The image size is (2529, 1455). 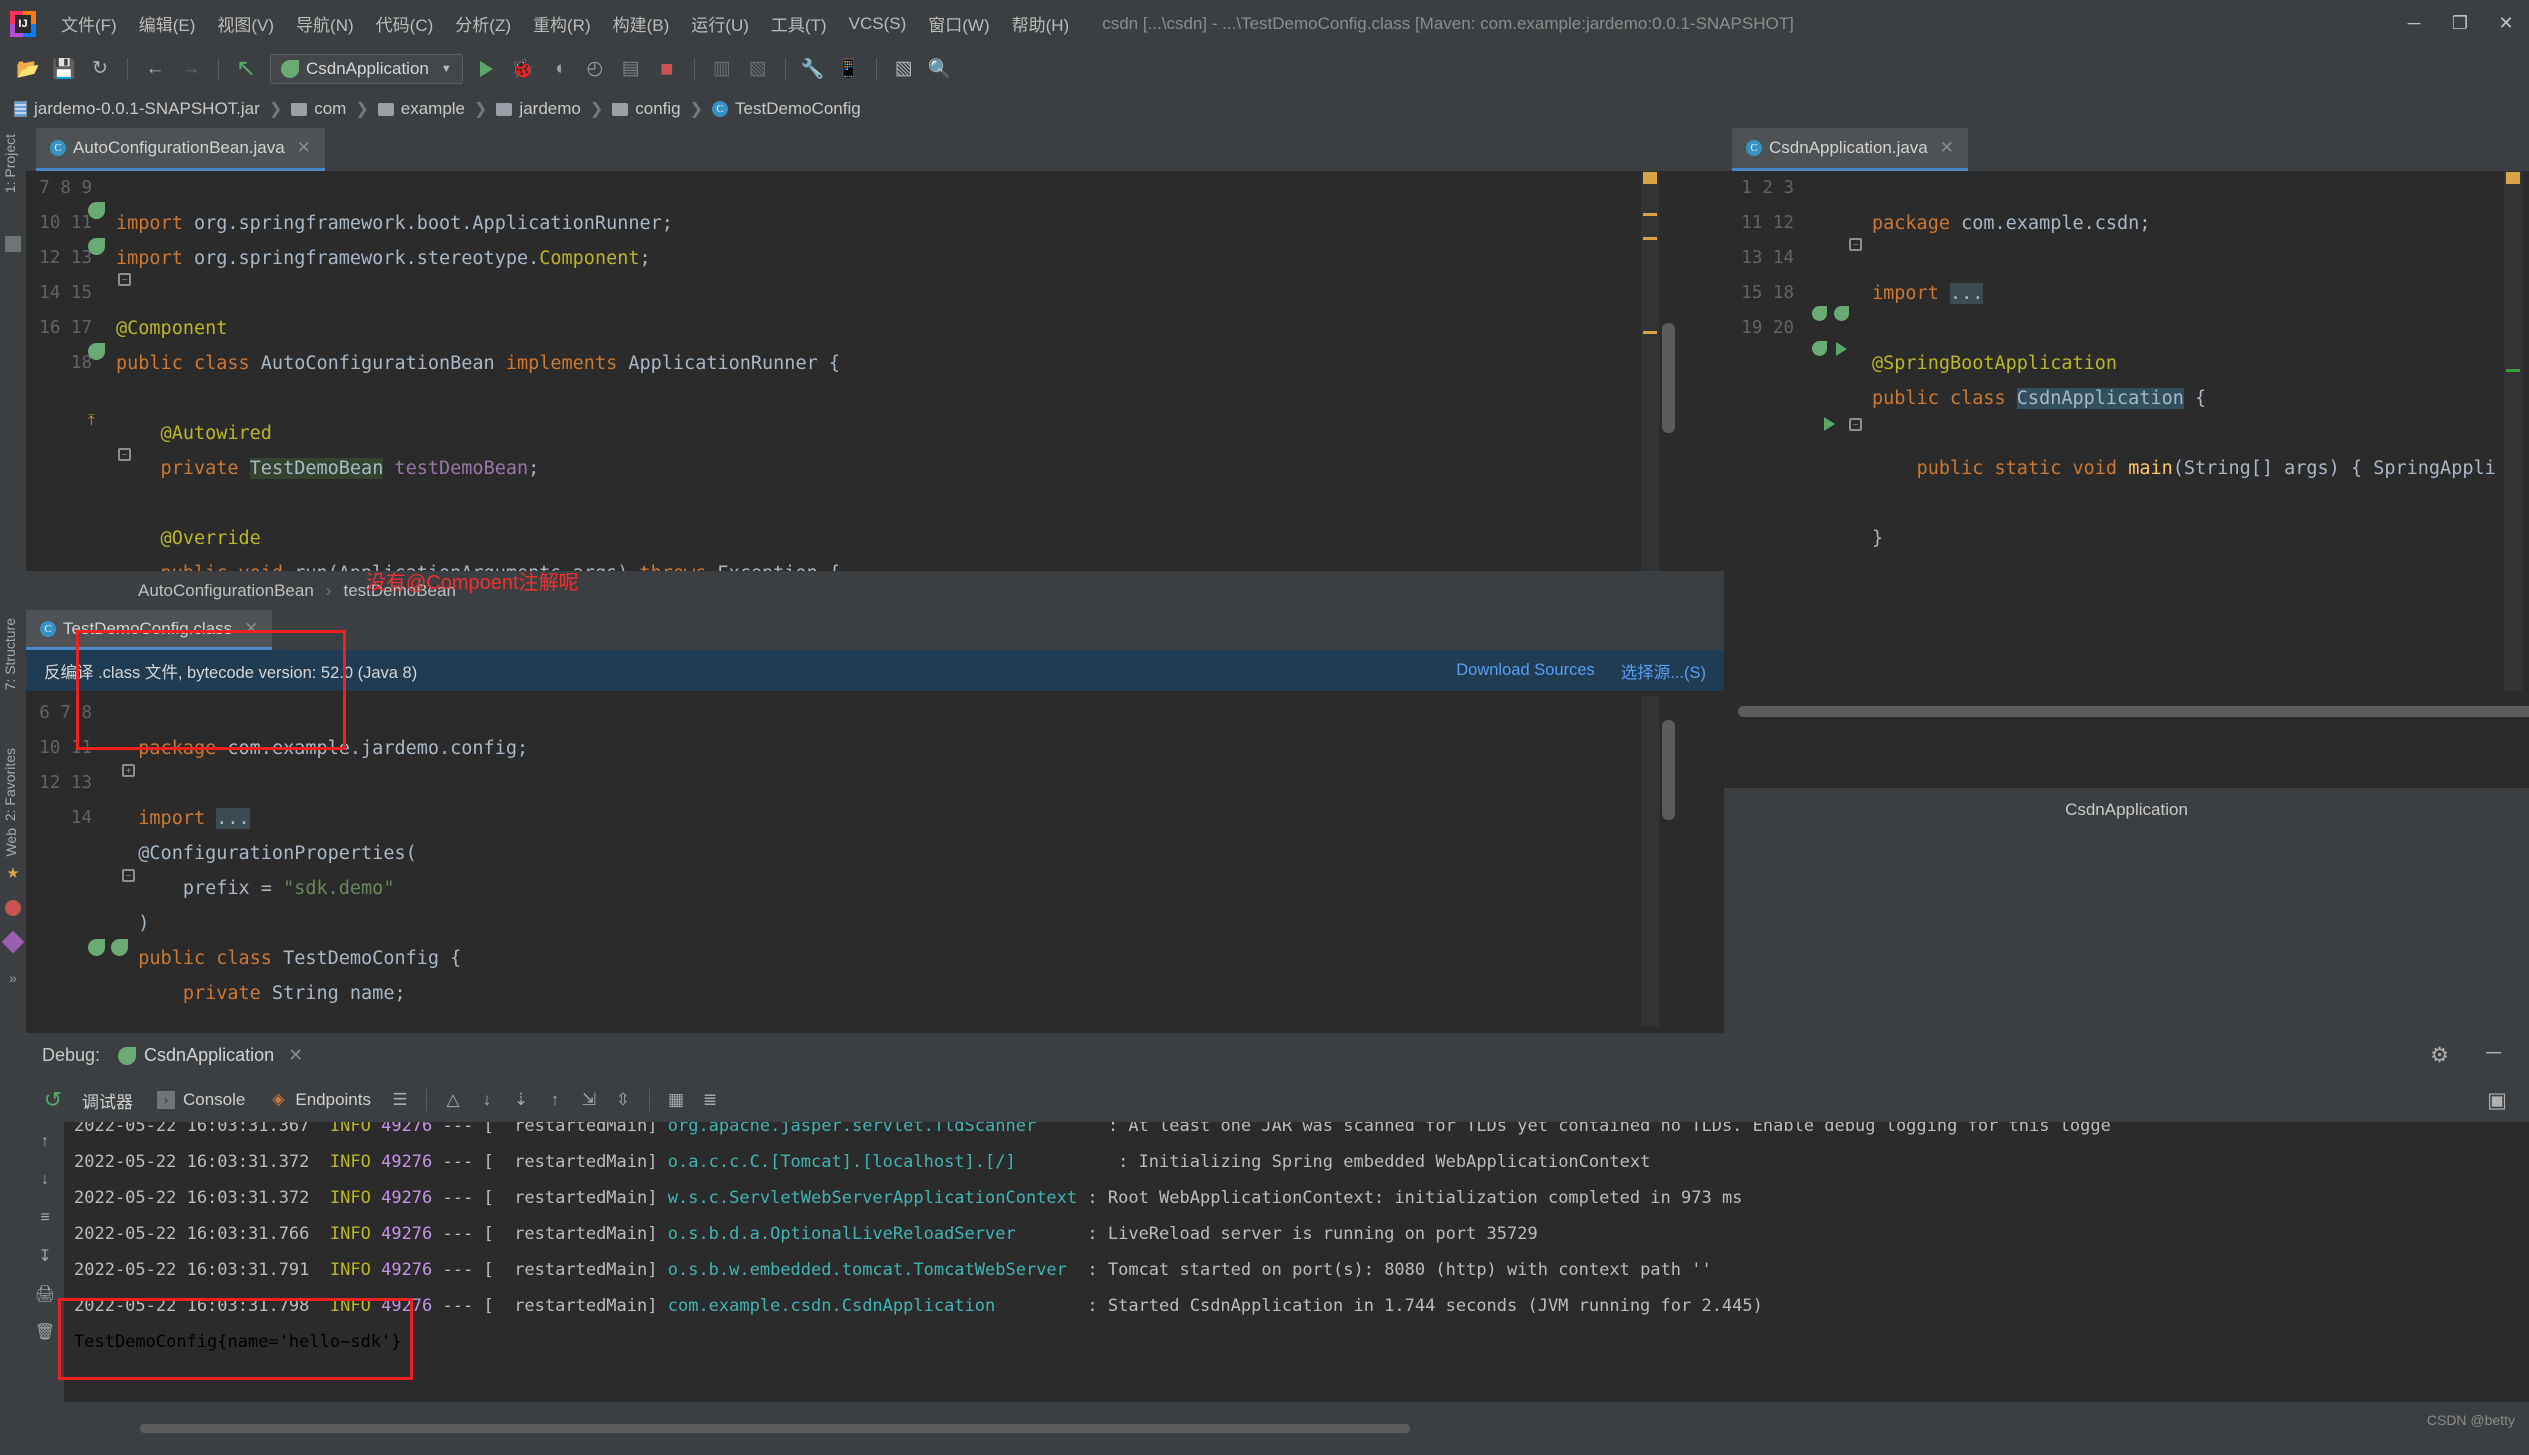 What do you see at coordinates (758, 69) in the screenshot?
I see `commit-icon: ▧` at bounding box center [758, 69].